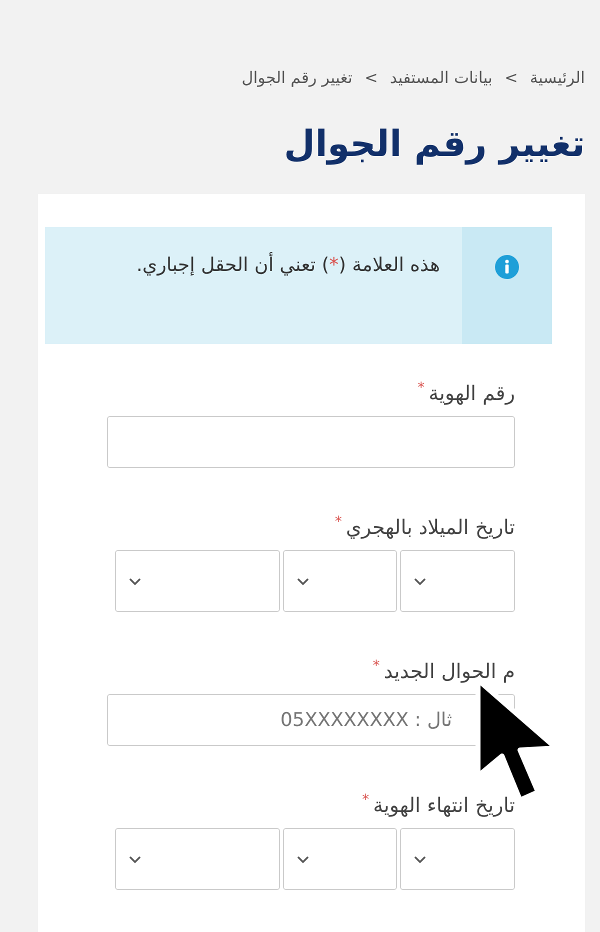 Image resolution: width=600 pixels, height=932 pixels. I want to click on page-title: تغيير رقم الجوال, so click(434, 145).